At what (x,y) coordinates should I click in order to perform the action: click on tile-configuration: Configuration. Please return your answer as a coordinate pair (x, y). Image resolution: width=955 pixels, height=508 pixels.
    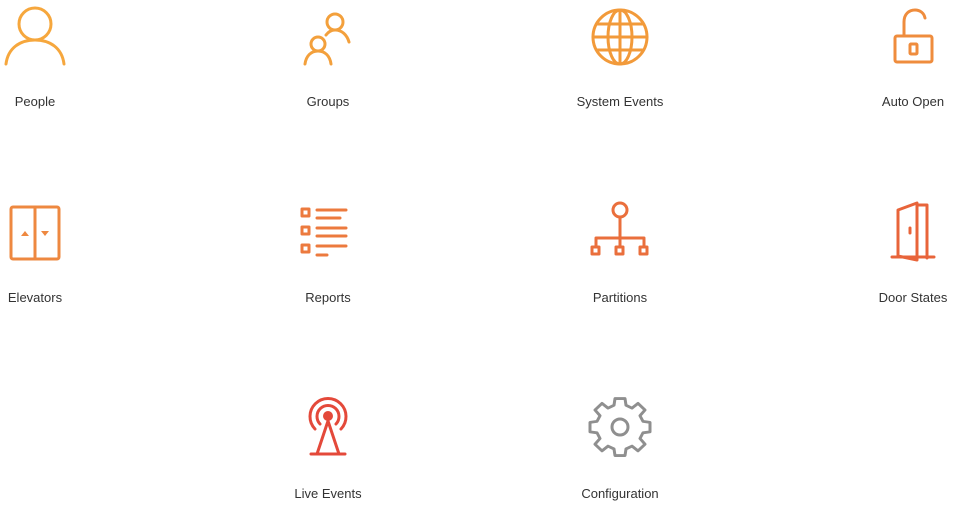
    Looking at the image, I should click on (620, 448).